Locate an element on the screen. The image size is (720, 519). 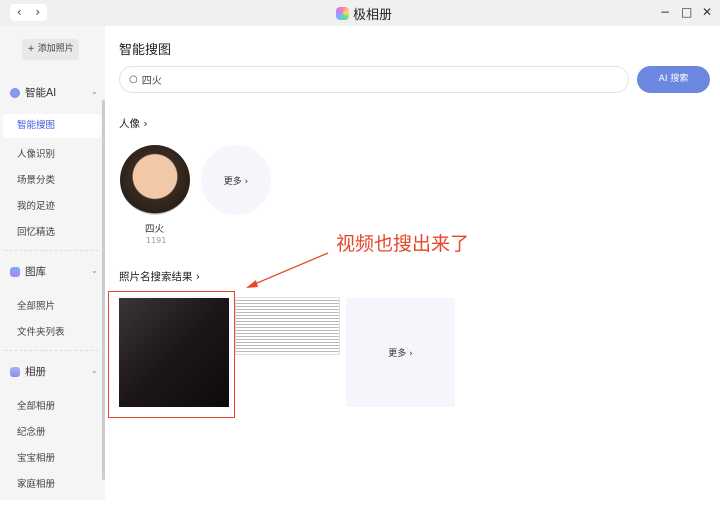
annotation-arrow is located at coordinates (287, 270).